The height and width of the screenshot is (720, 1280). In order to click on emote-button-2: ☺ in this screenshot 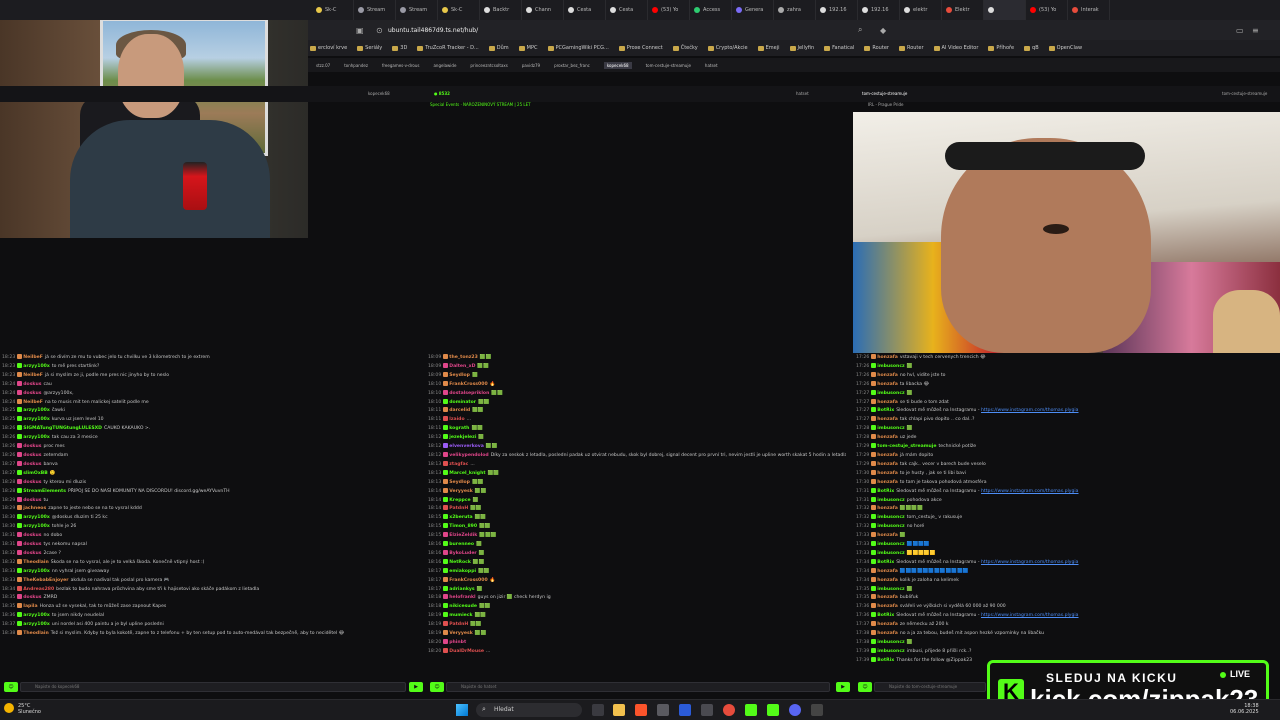, I will do `click(437, 687)`.